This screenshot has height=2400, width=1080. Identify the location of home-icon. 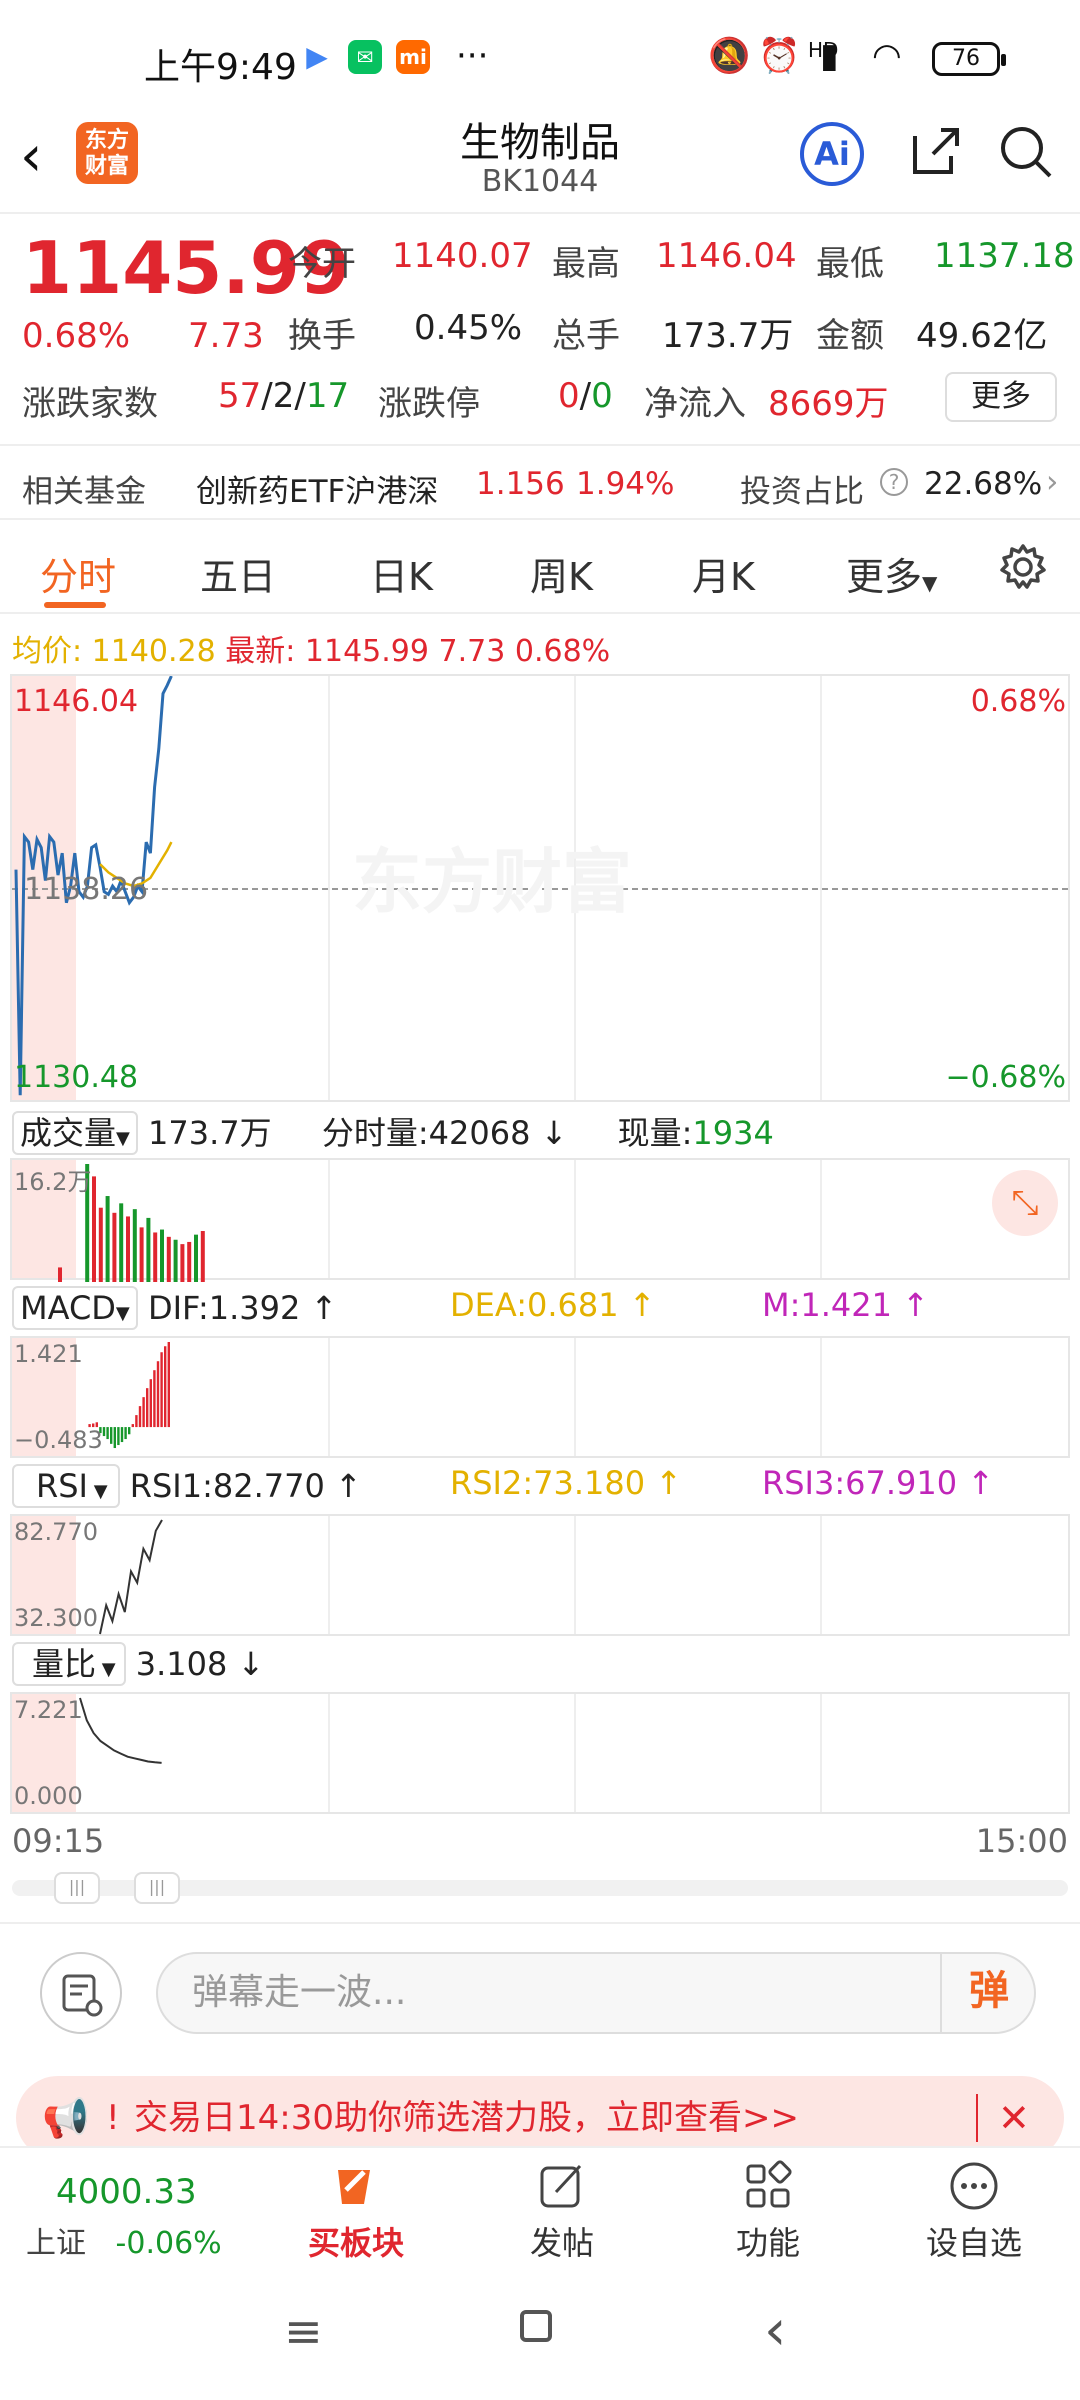
(536, 2326).